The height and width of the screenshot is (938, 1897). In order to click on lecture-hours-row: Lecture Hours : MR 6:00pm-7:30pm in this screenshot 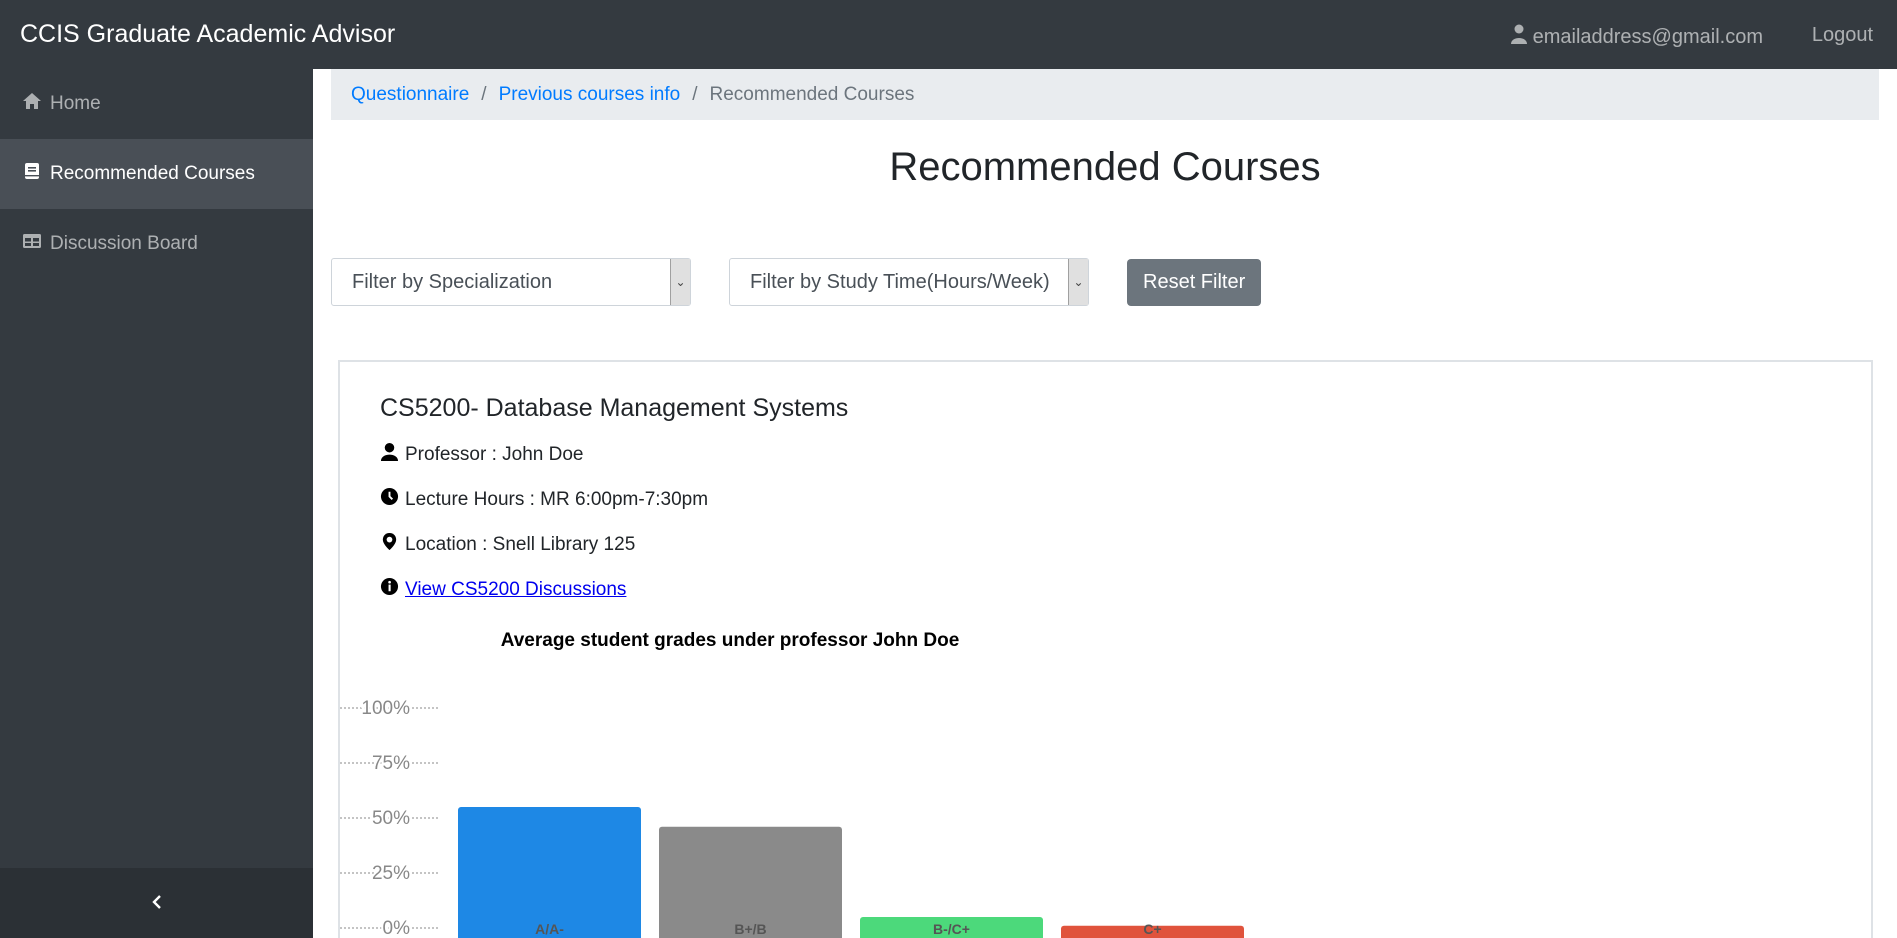, I will do `click(544, 499)`.